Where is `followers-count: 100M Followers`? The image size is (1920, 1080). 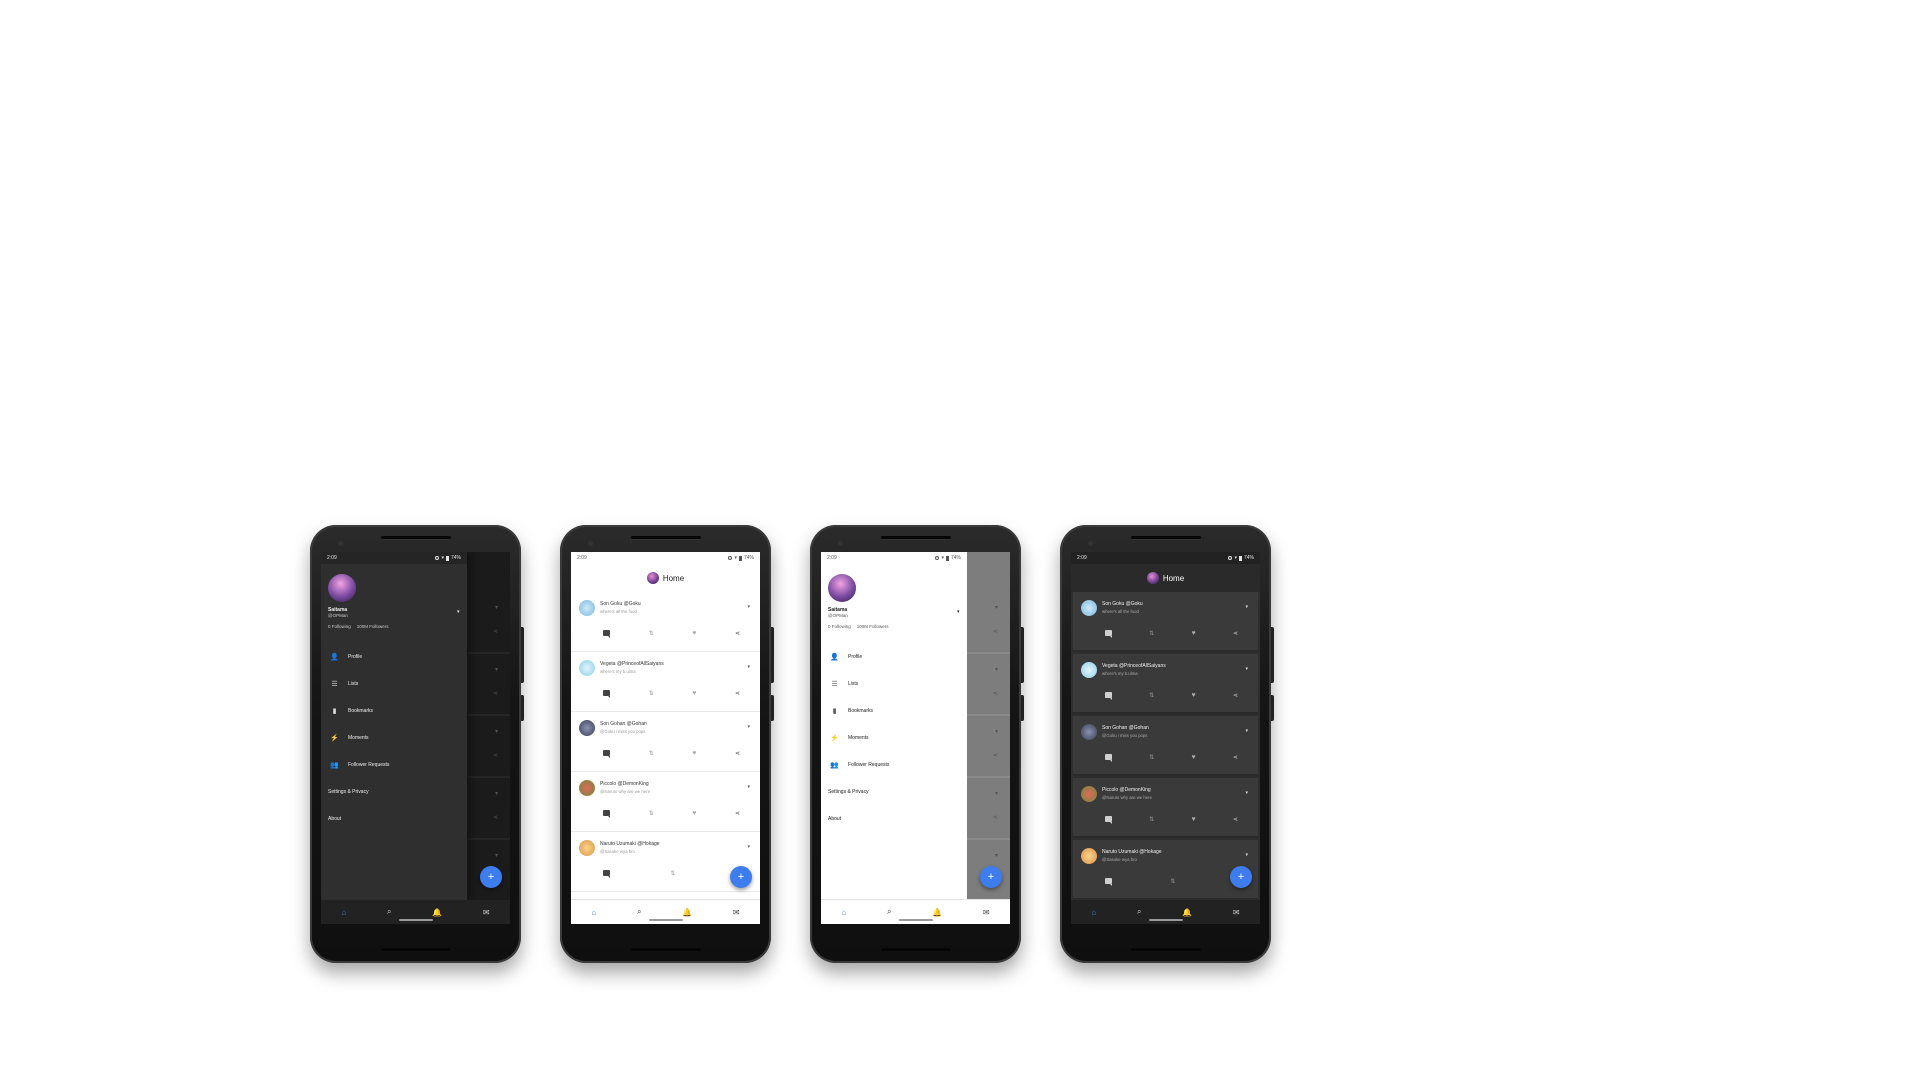
followers-count: 100M Followers is located at coordinates (873, 626).